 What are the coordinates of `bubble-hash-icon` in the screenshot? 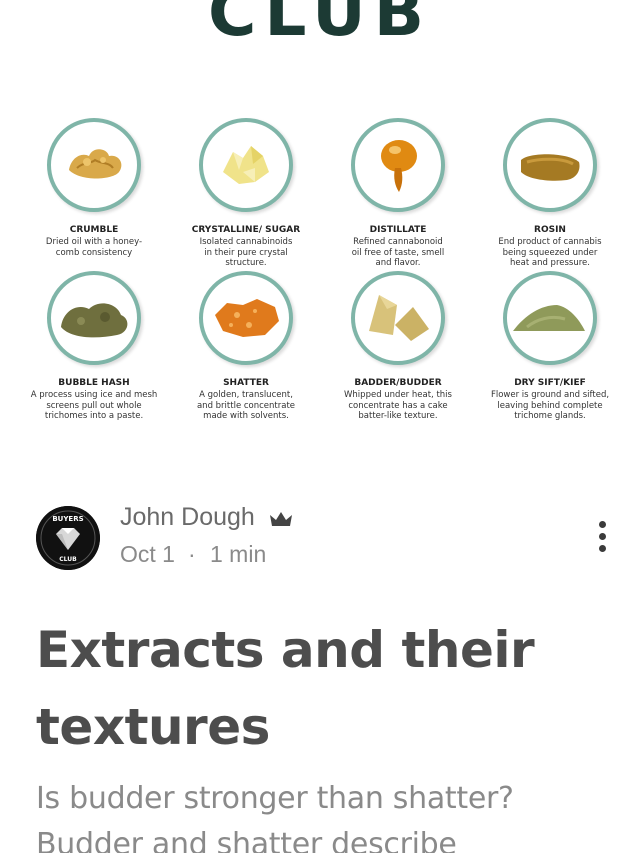 It's located at (94, 318).